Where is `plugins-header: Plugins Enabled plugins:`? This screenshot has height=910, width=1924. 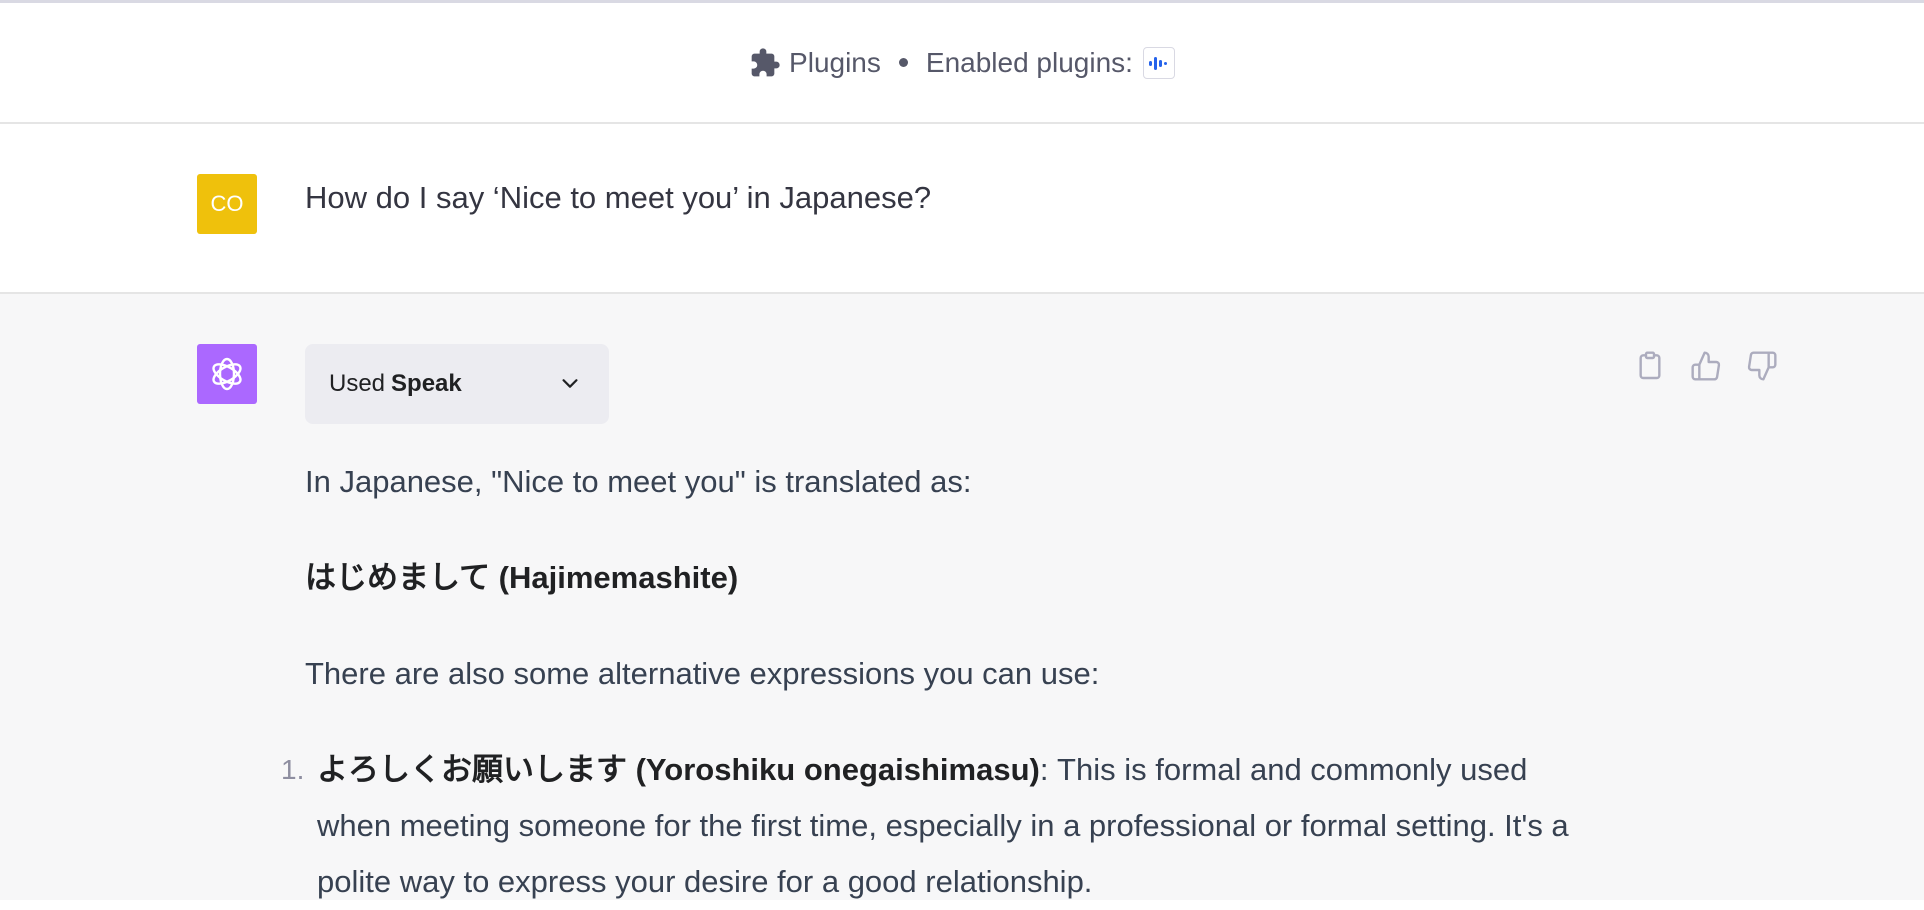
plugins-header: Plugins Enabled plugins: is located at coordinates (962, 63).